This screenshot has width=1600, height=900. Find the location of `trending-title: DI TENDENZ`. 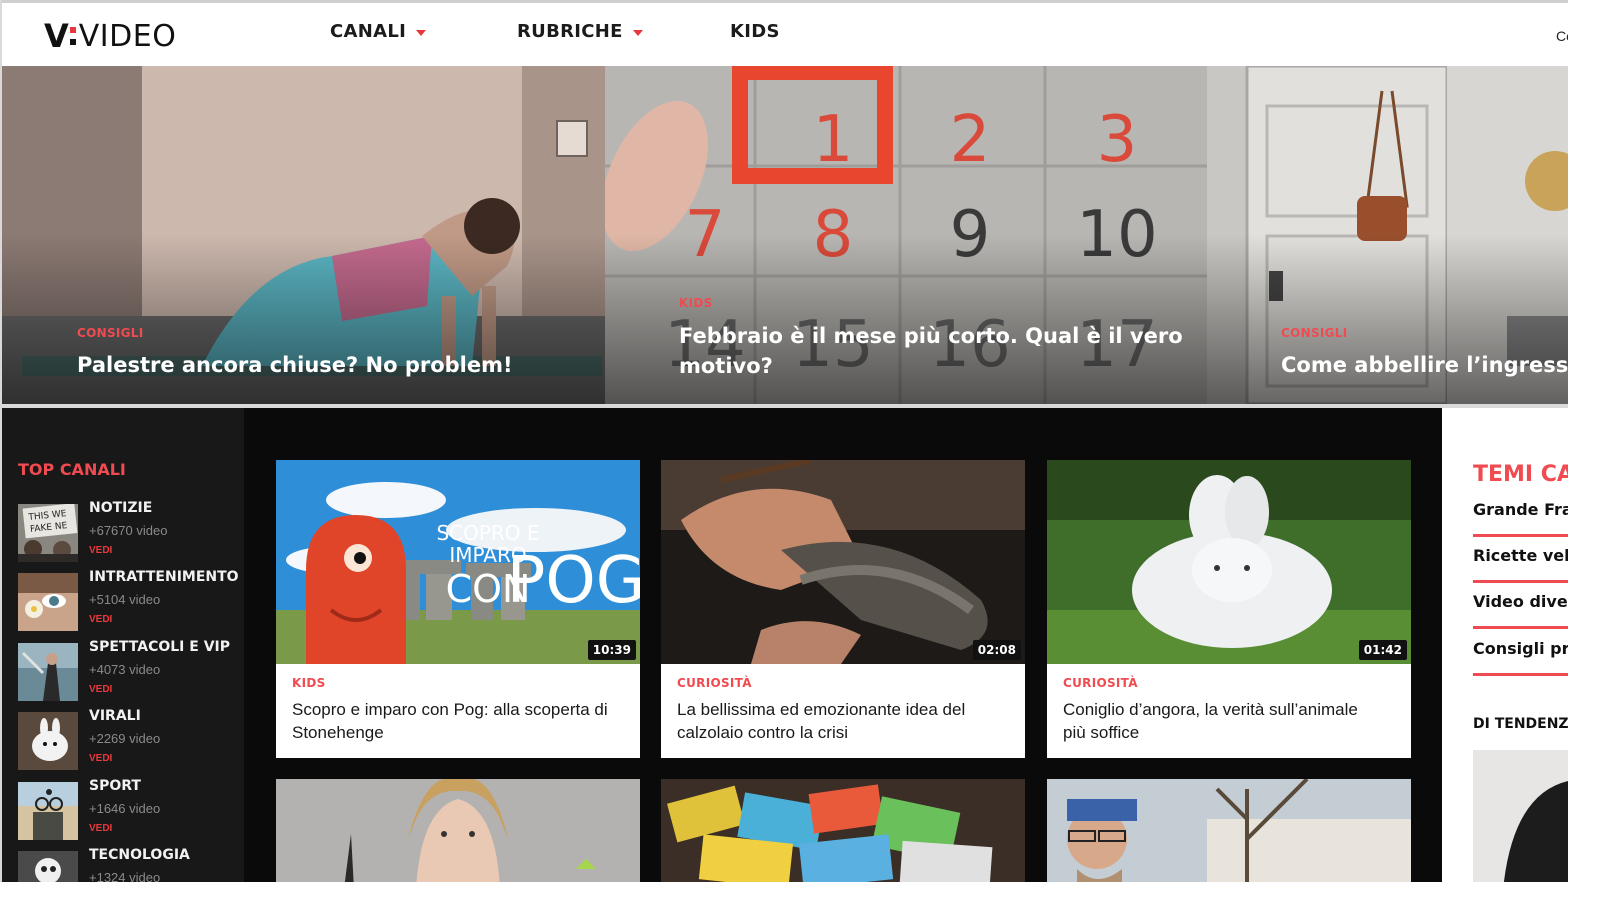

trending-title: DI TENDENZ is located at coordinates (1520, 724).